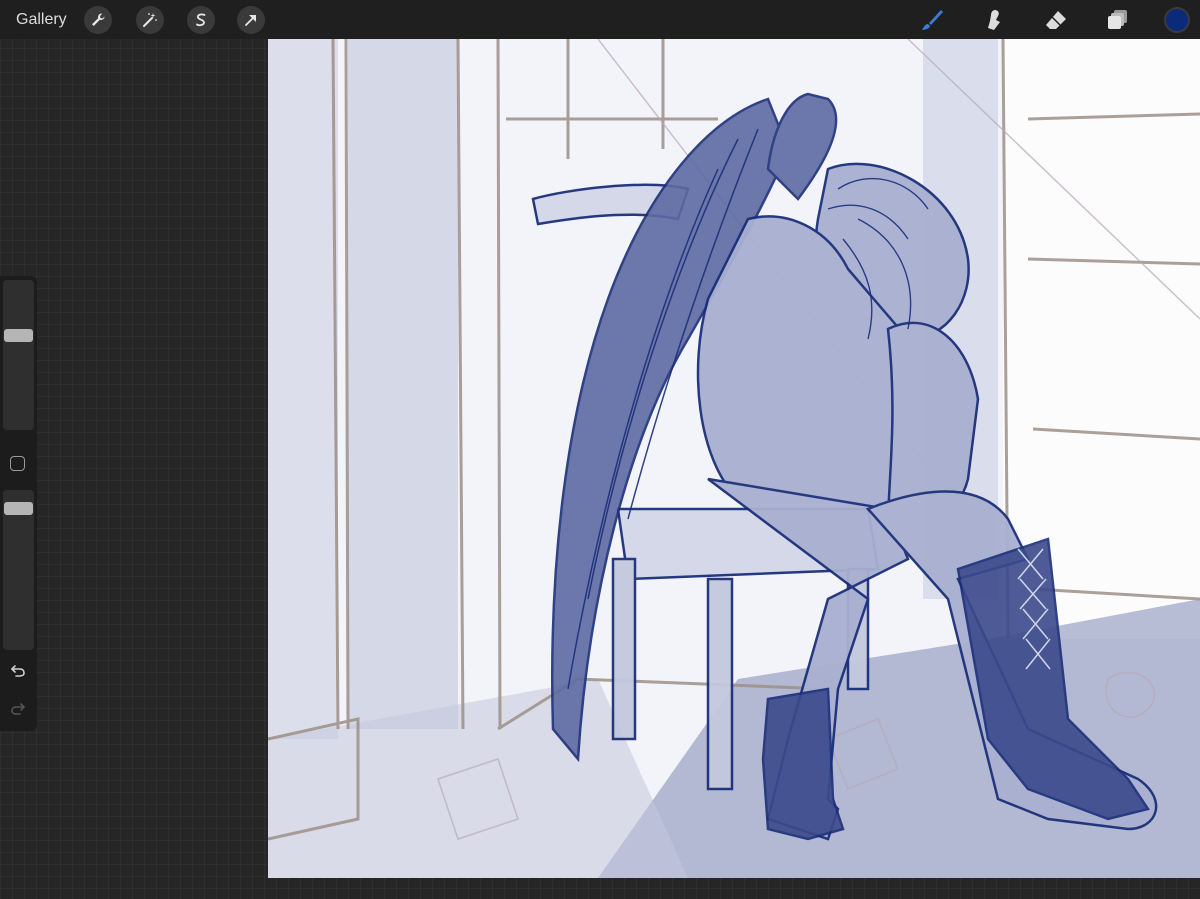  I want to click on adjustments-button, so click(150, 20).